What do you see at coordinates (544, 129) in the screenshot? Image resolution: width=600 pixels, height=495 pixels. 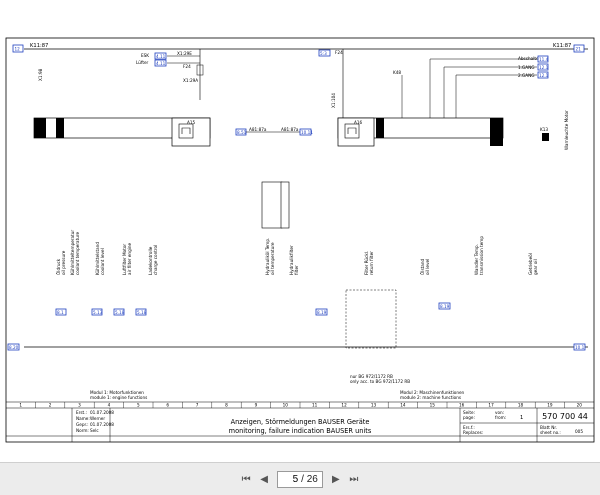 I see `label-k13: K13` at bounding box center [544, 129].